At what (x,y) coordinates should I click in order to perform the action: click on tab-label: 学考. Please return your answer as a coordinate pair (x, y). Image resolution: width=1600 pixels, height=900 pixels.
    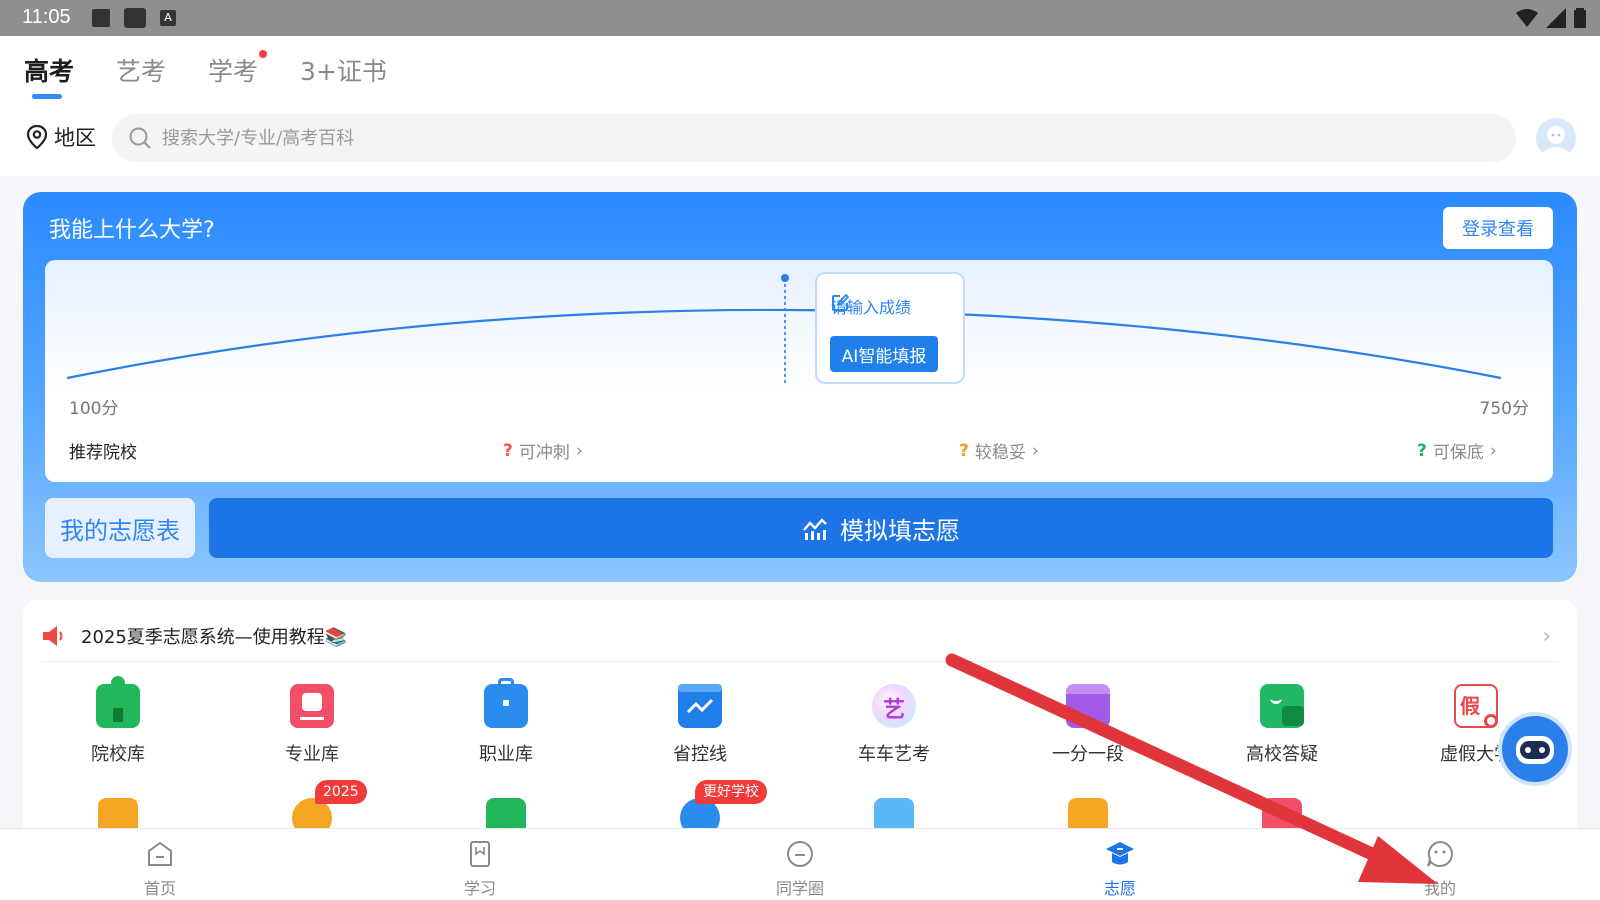
    Looking at the image, I should click on (233, 71).